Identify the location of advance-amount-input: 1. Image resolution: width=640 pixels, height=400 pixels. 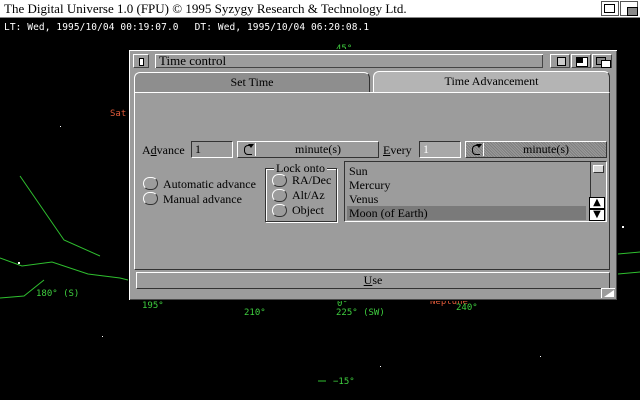
(212, 149).